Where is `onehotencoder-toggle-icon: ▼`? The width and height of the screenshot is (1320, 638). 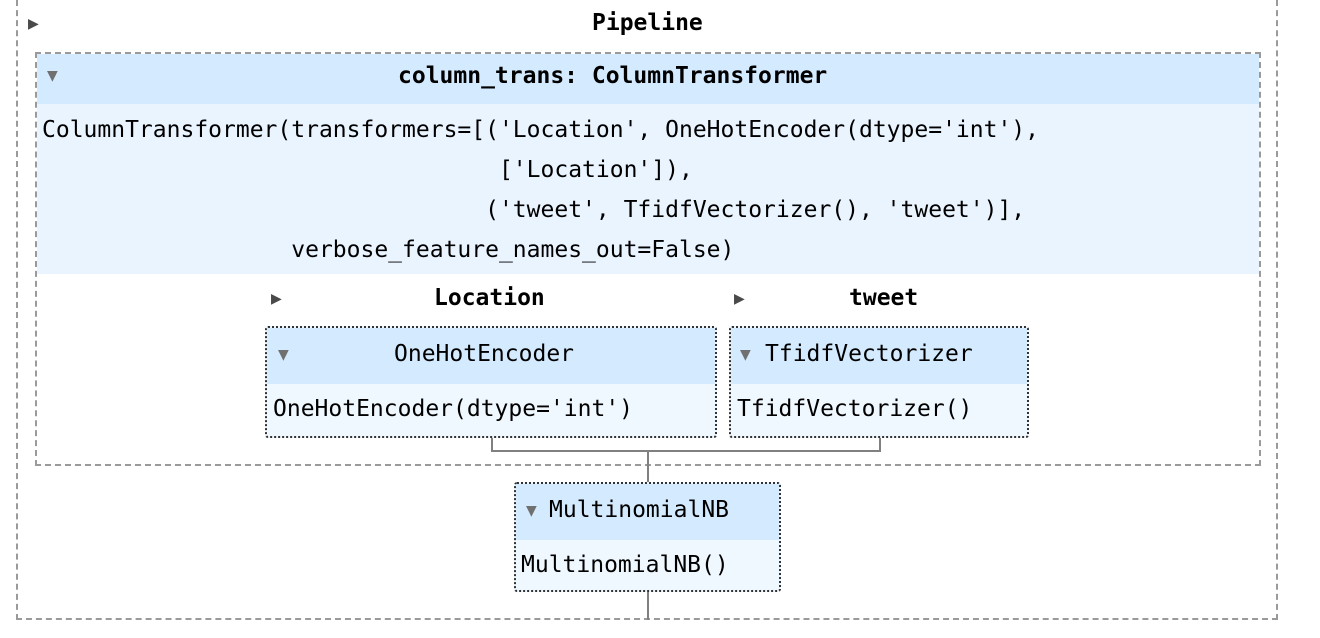 onehotencoder-toggle-icon: ▼ is located at coordinates (283, 355).